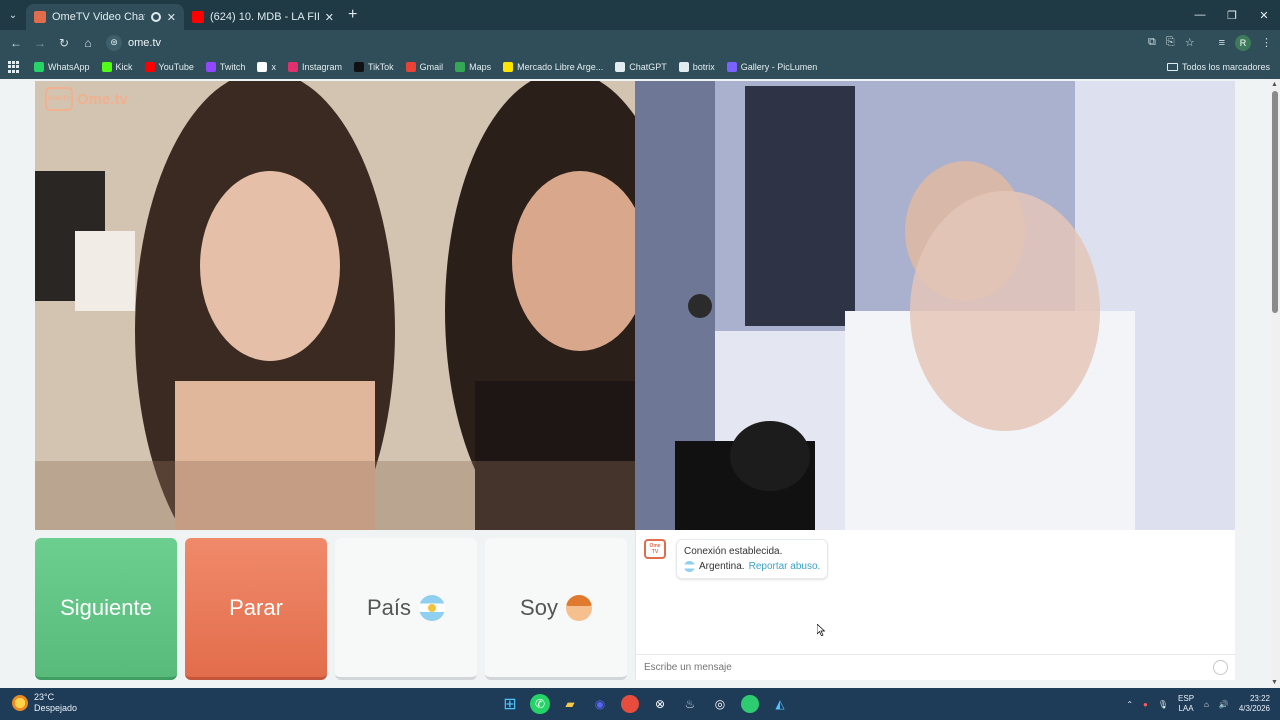  Describe the element at coordinates (232, 67) in the screenshot. I see `bookmark-label: Twitch` at that location.